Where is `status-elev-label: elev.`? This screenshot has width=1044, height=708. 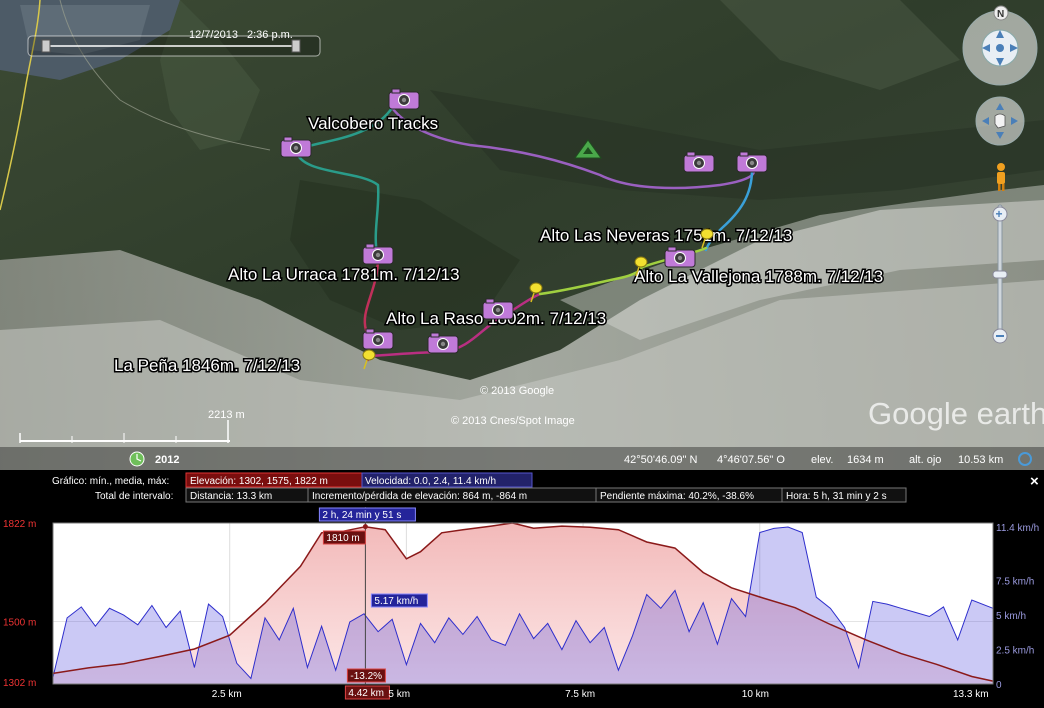
status-elev-label: elev. is located at coordinates (822, 460).